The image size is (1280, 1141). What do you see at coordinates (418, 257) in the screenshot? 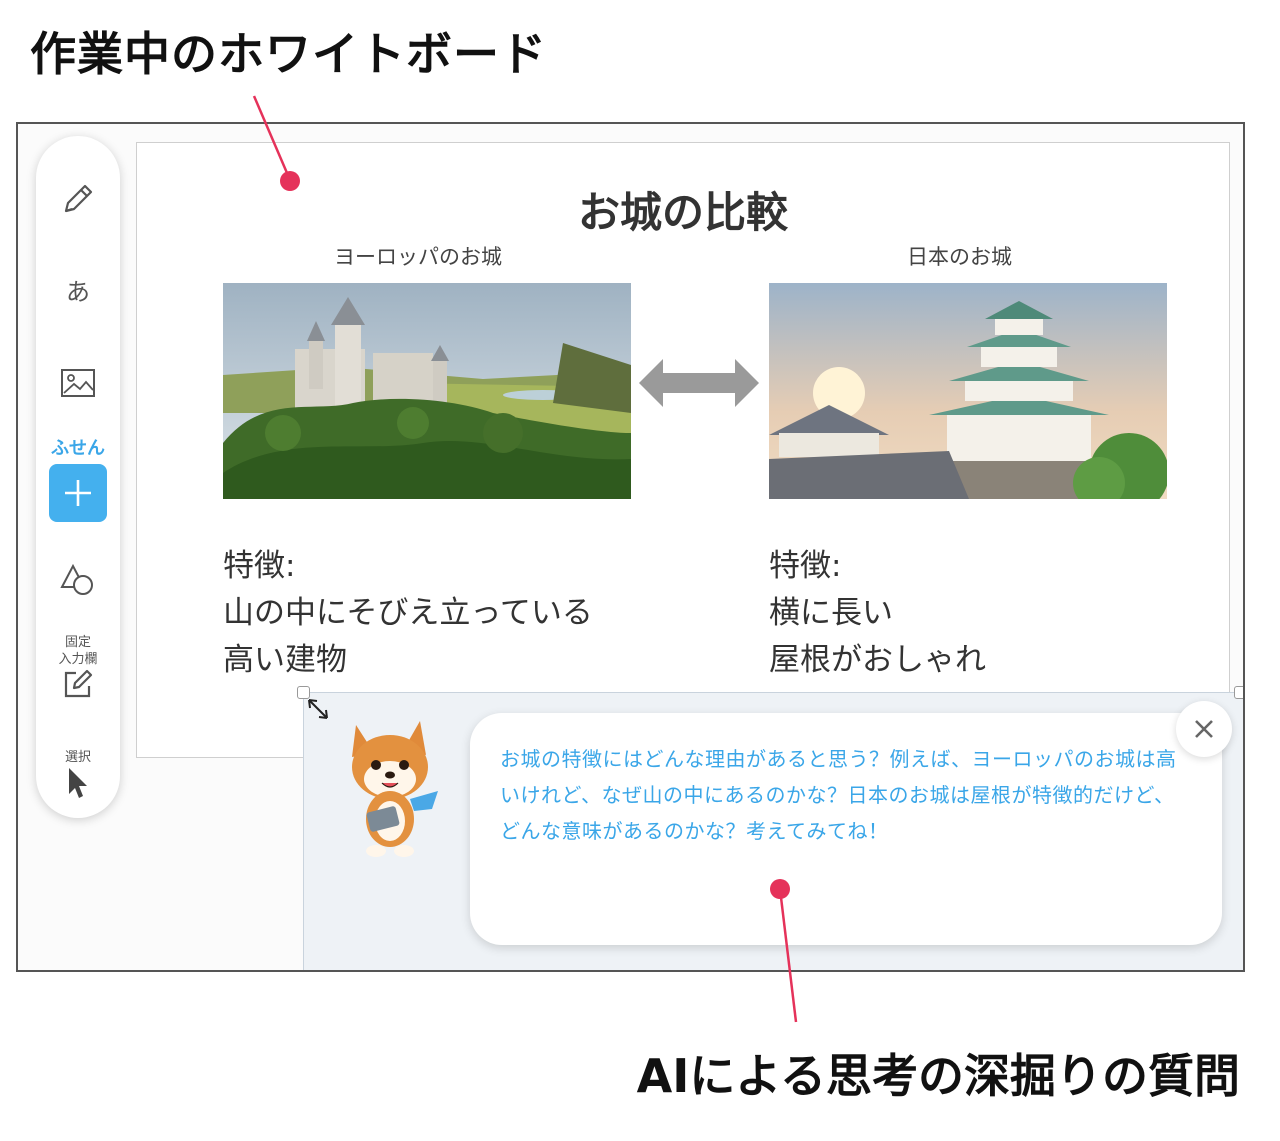
I see `left-image-caption: ヨーロッパのお城` at bounding box center [418, 257].